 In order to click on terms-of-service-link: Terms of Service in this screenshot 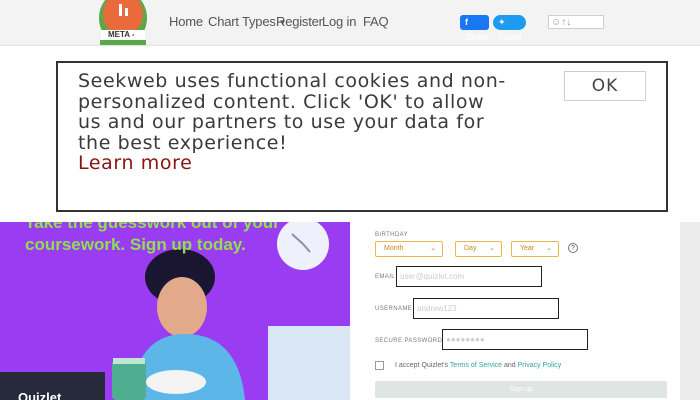, I will do `click(476, 365)`.